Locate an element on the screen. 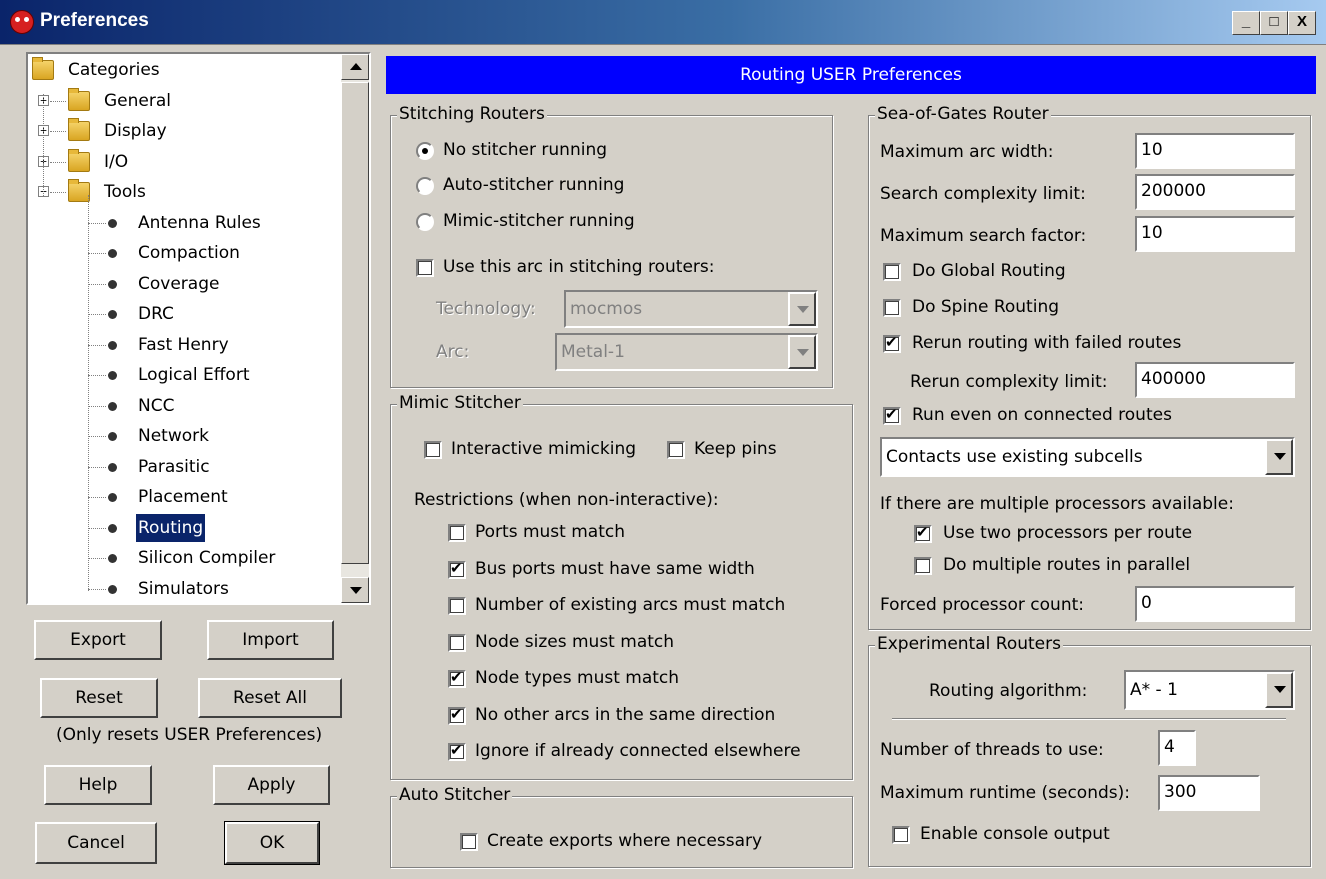 The image size is (1326, 879). scroll-up-button is located at coordinates (355, 67).